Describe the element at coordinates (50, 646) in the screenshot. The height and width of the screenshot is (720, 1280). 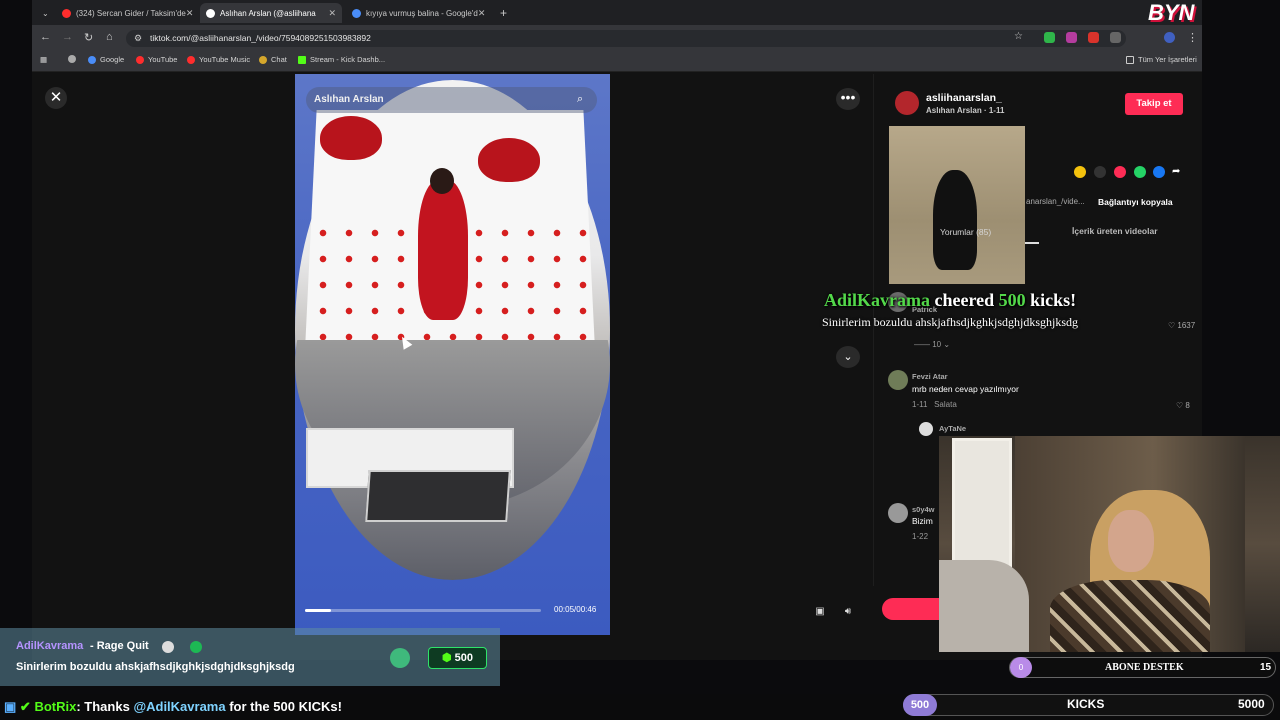
I see `chat-username: AdilKavrama` at that location.